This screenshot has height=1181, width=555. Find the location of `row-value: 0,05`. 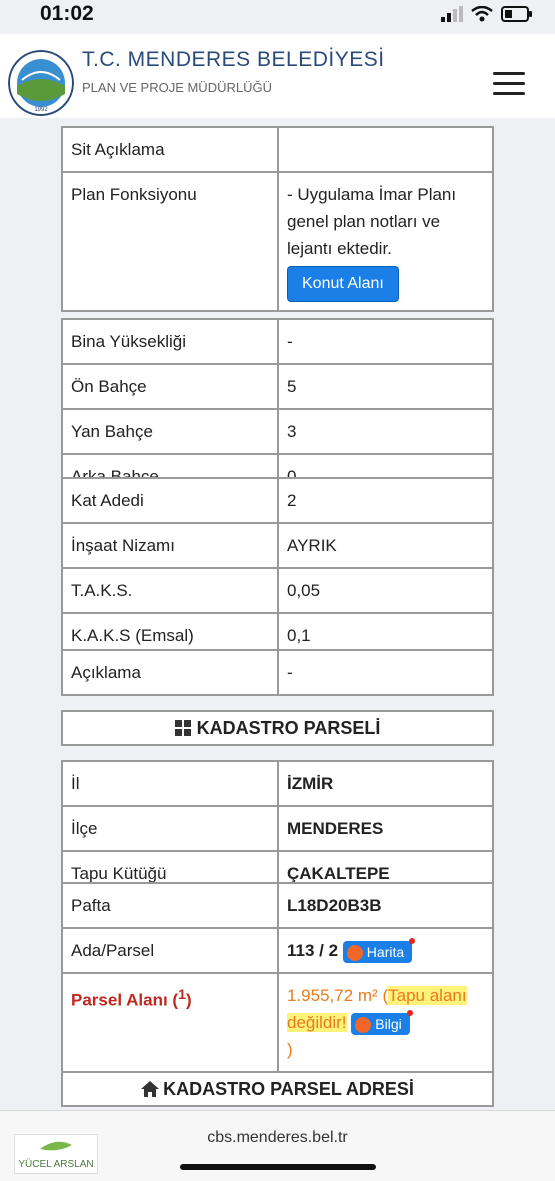

row-value: 0,05 is located at coordinates (385, 590).